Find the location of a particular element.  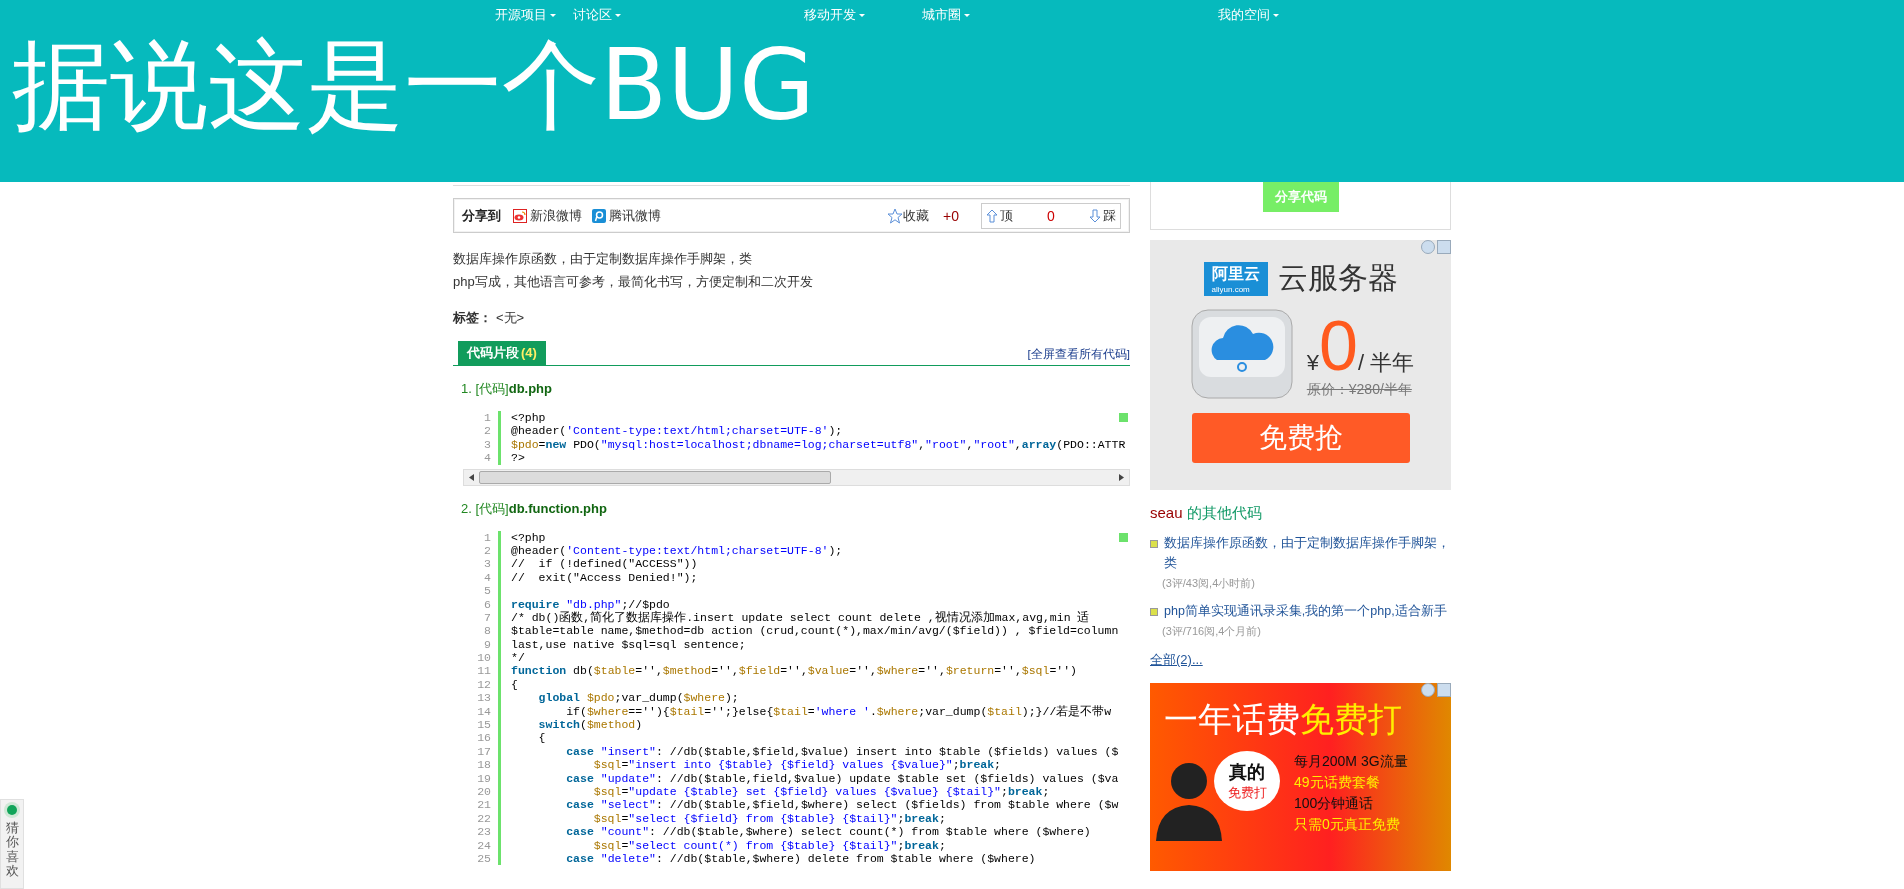

description-text: 数据库操作原函数，由于定制数据库操作手脚架，类 is located at coordinates (603, 259).